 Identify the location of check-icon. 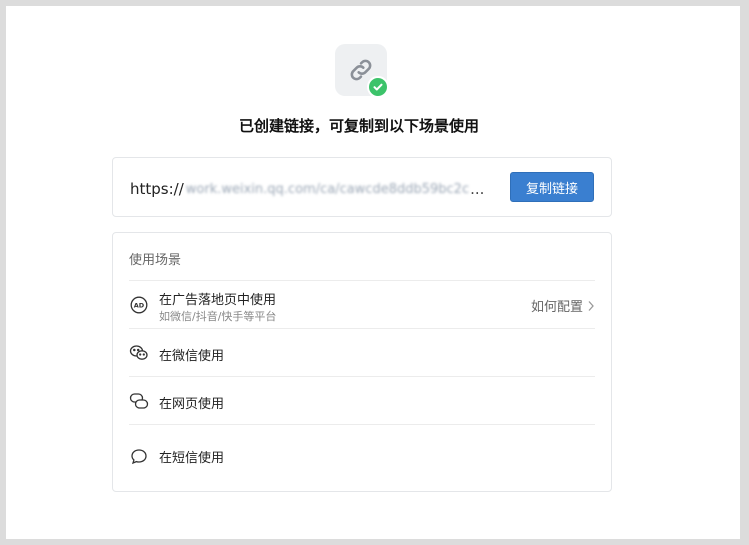
(378, 87).